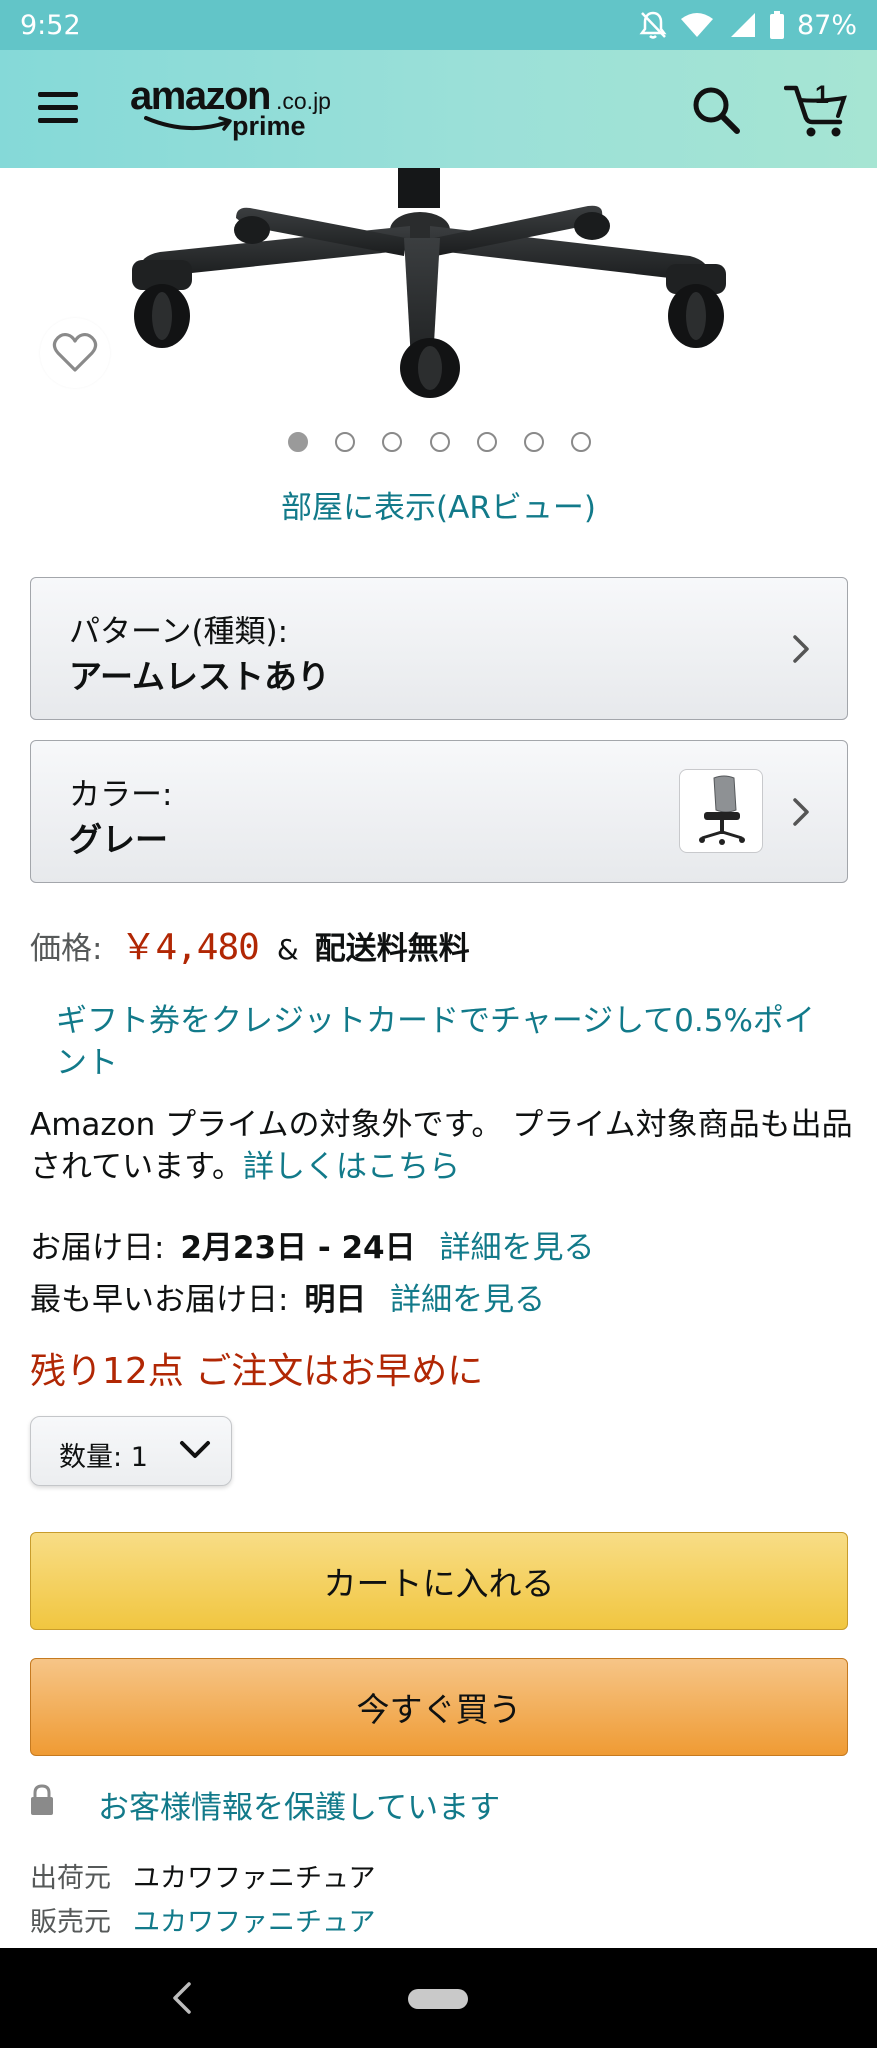  I want to click on free-shipping-label: 配送料無料, so click(392, 949).